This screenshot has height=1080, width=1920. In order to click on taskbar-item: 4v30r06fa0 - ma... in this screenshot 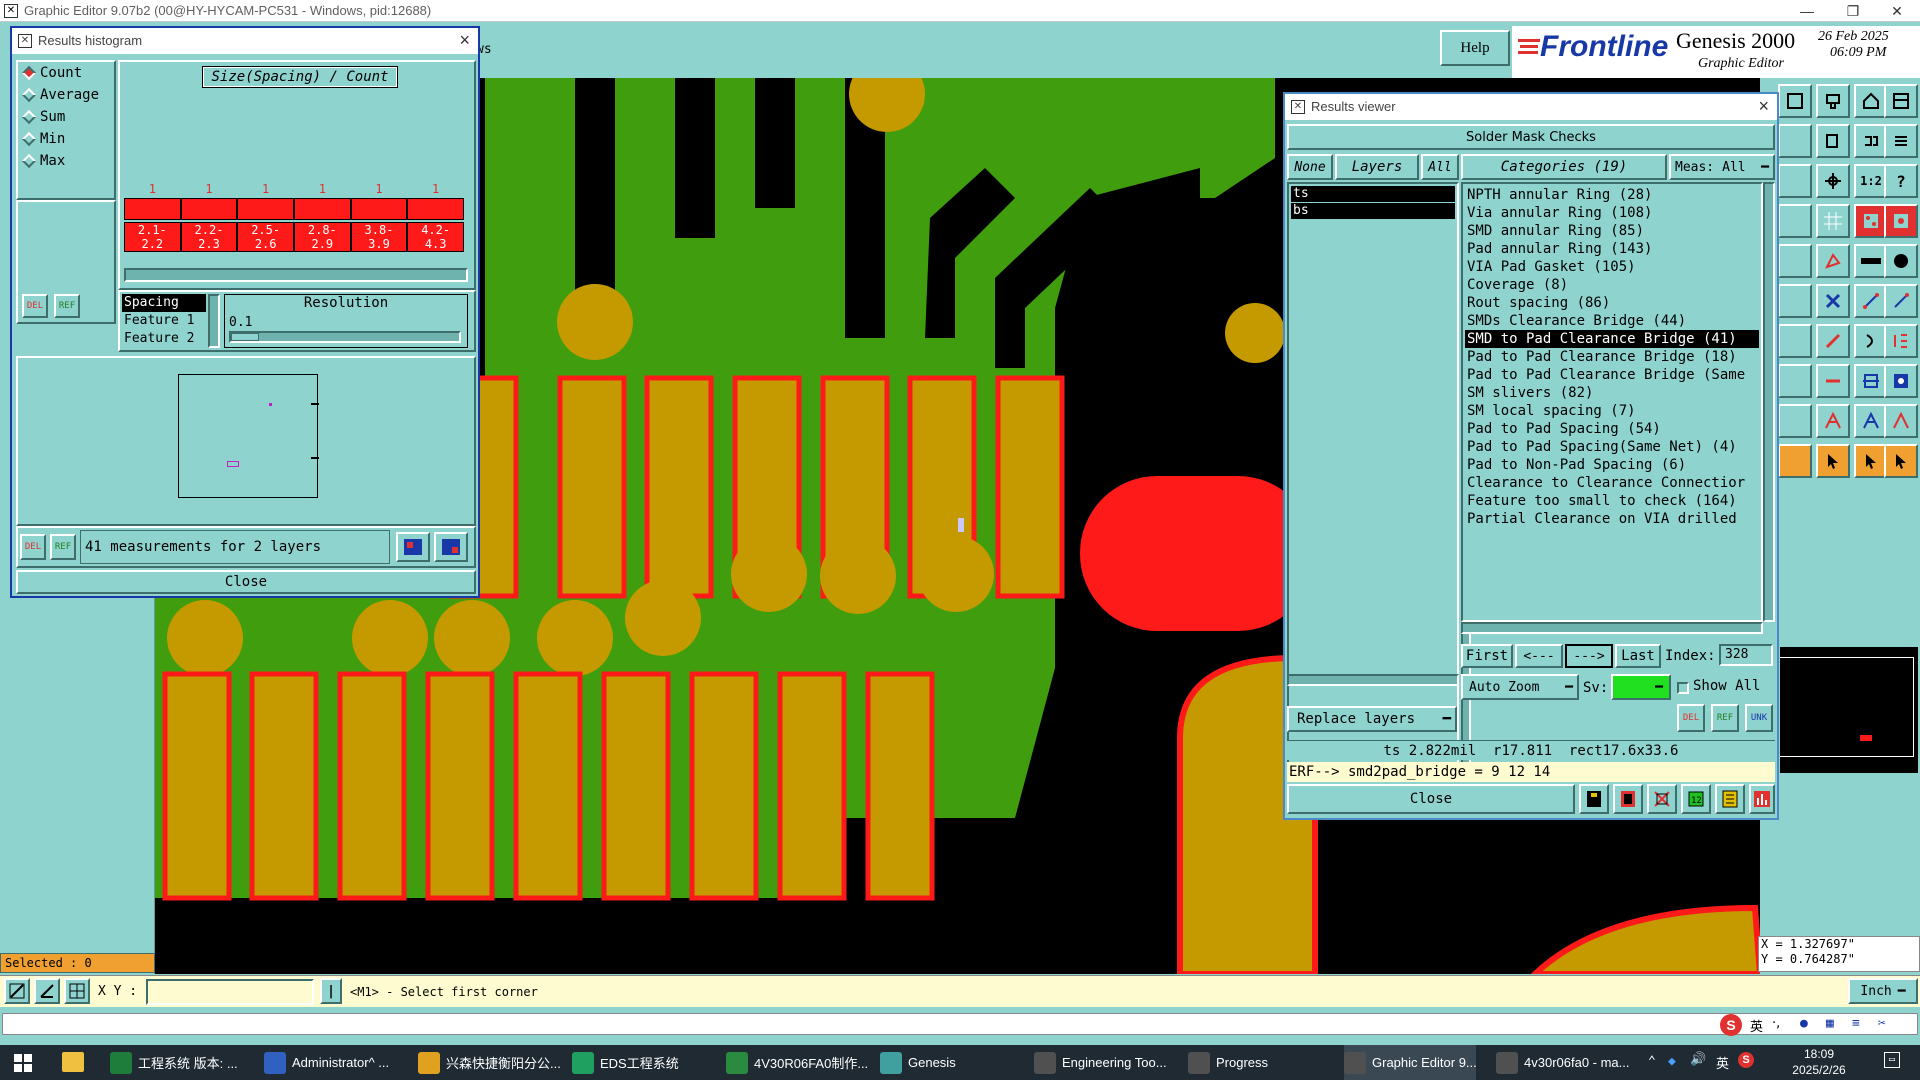, I will do `click(1570, 1062)`.